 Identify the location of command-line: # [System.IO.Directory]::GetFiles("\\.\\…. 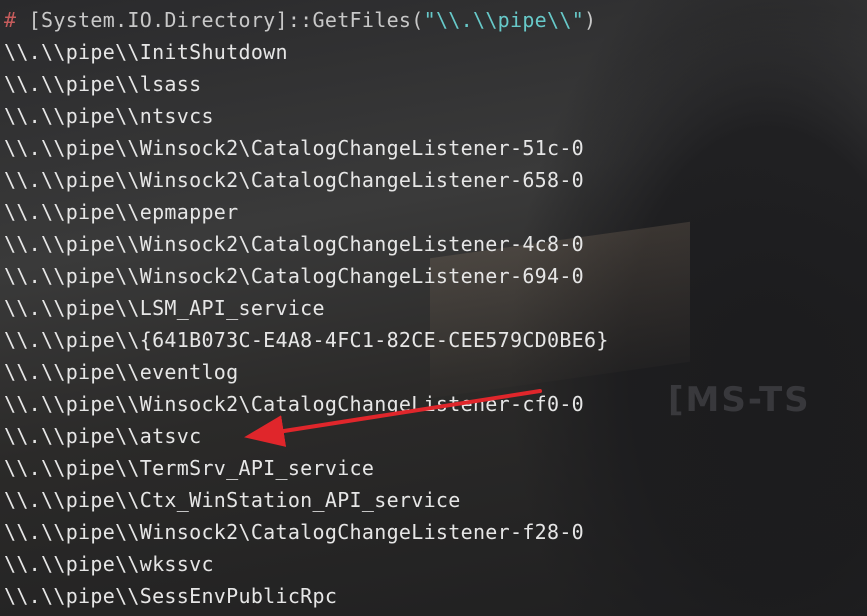
(306, 20).